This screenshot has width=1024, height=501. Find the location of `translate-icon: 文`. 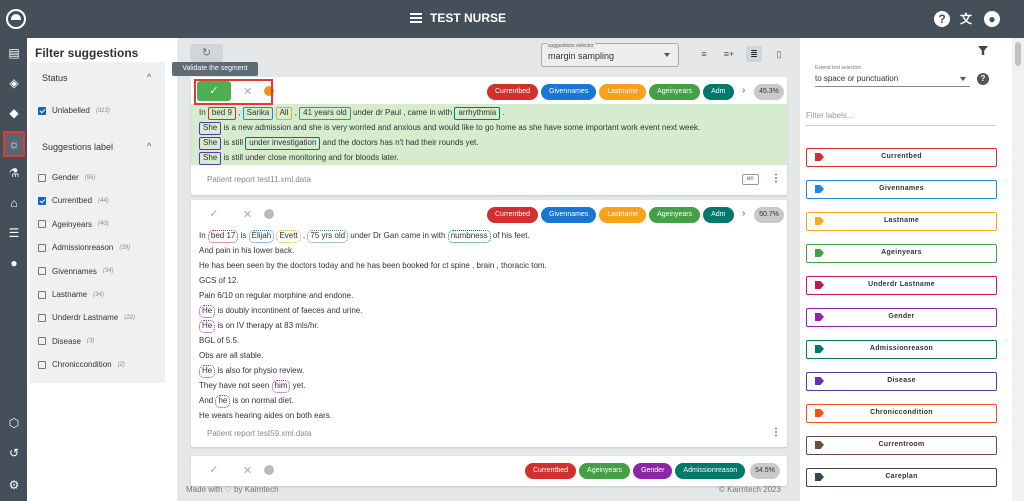

translate-icon: 文 is located at coordinates (966, 19).